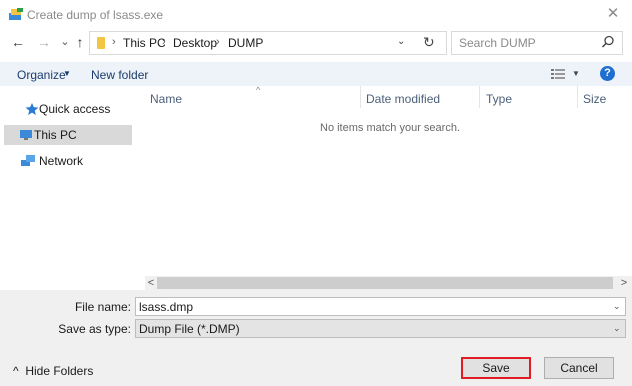  I want to click on file-name-value: lsass.dmp, so click(166, 307).